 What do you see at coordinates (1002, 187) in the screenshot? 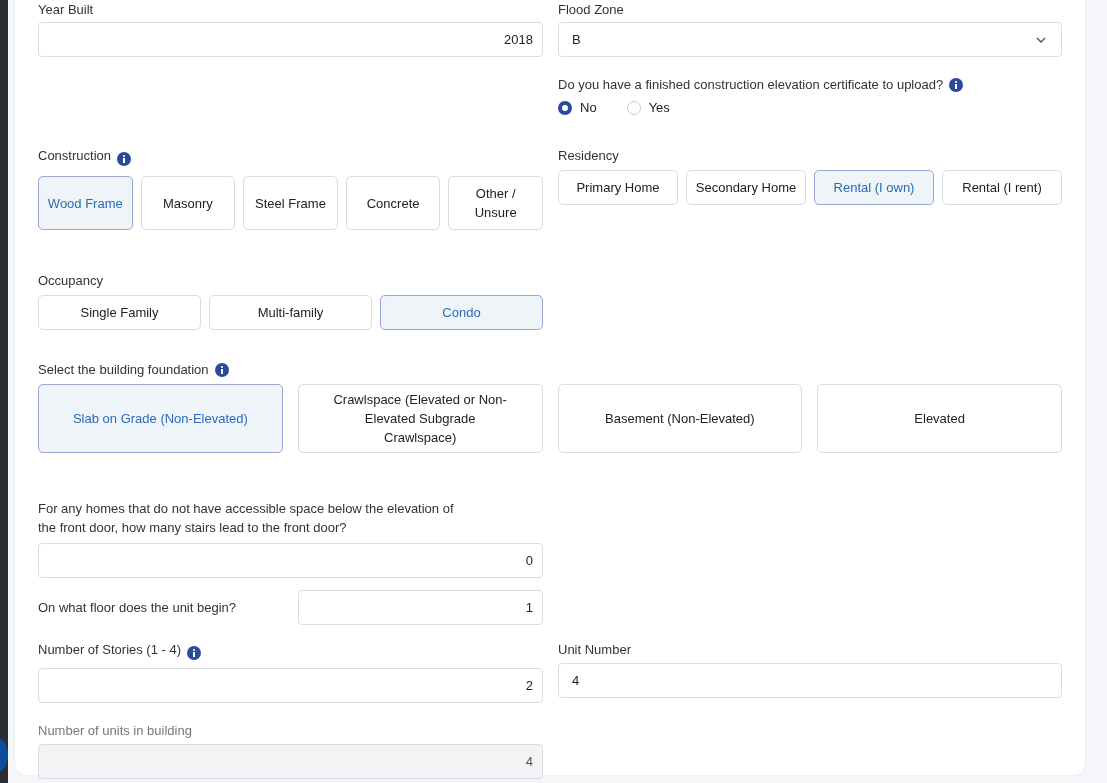
I see `option-button: Rental (I rent)` at bounding box center [1002, 187].